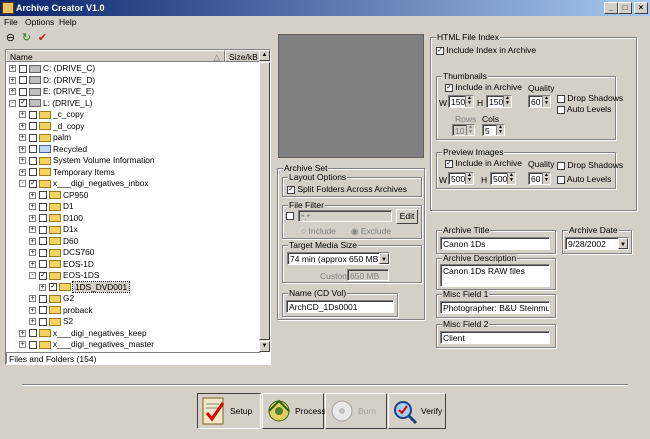 The image size is (650, 439). Describe the element at coordinates (495, 307) in the screenshot. I see `misc-field-1-input: Photographer: B&U Steinmueller` at that location.